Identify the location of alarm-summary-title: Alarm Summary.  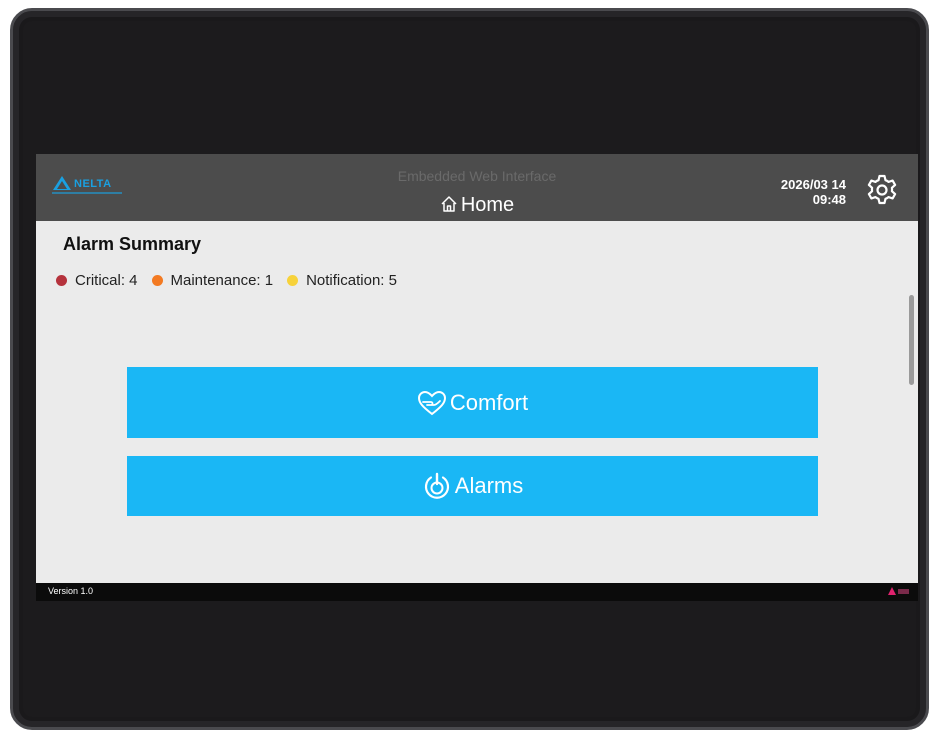
(132, 244).